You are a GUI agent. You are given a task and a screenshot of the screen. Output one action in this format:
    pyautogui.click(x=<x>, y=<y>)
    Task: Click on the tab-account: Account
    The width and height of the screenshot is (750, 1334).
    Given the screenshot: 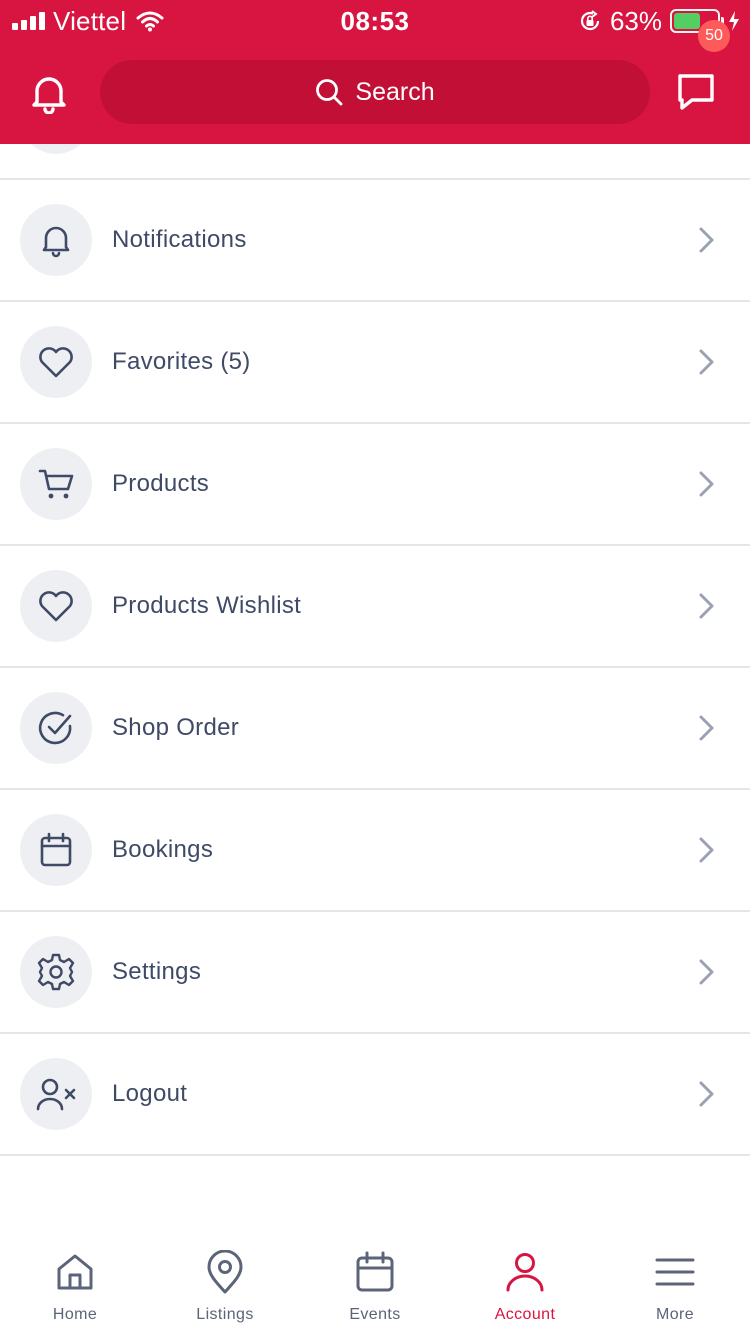 What is the action you would take?
    pyautogui.click(x=525, y=1284)
    